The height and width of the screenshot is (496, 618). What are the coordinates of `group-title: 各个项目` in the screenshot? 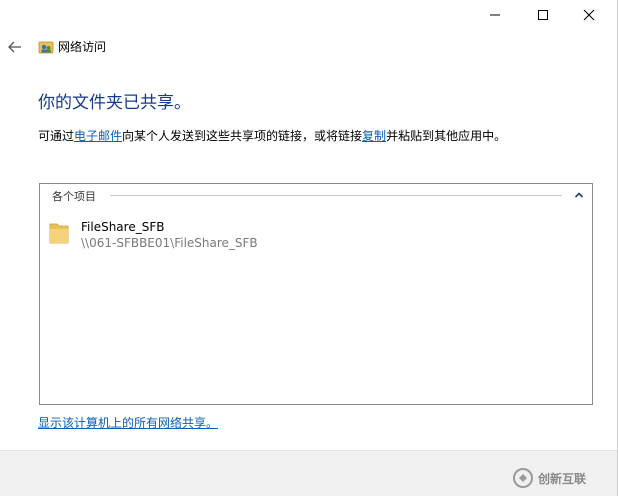 It's located at (74, 196).